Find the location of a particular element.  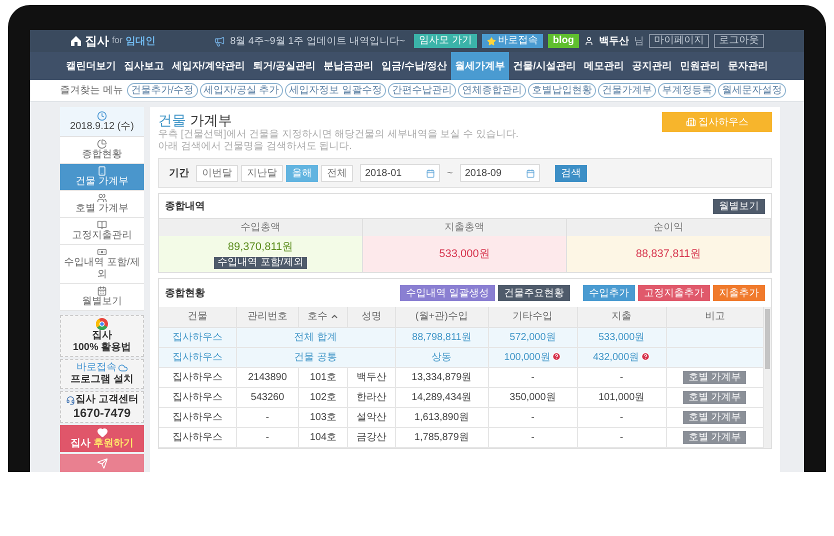

table-cell: 백두산 is located at coordinates (372, 377).